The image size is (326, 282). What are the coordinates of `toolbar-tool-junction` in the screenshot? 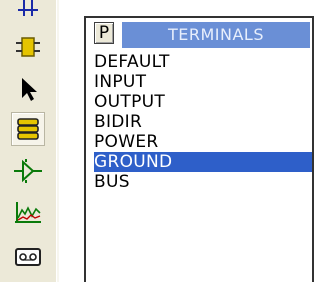 It's located at (28, 10).